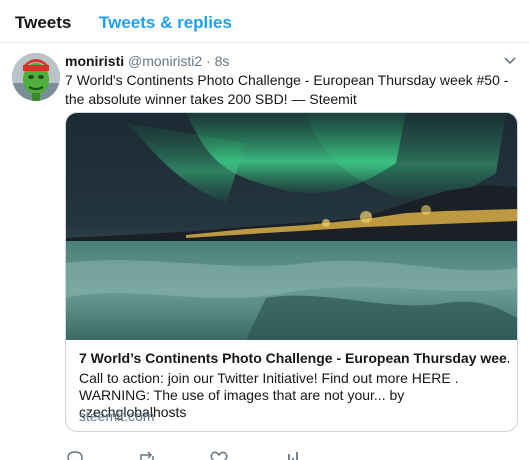 The width and height of the screenshot is (529, 460). Describe the element at coordinates (291, 454) in the screenshot. I see `bar-chart-icon` at that location.